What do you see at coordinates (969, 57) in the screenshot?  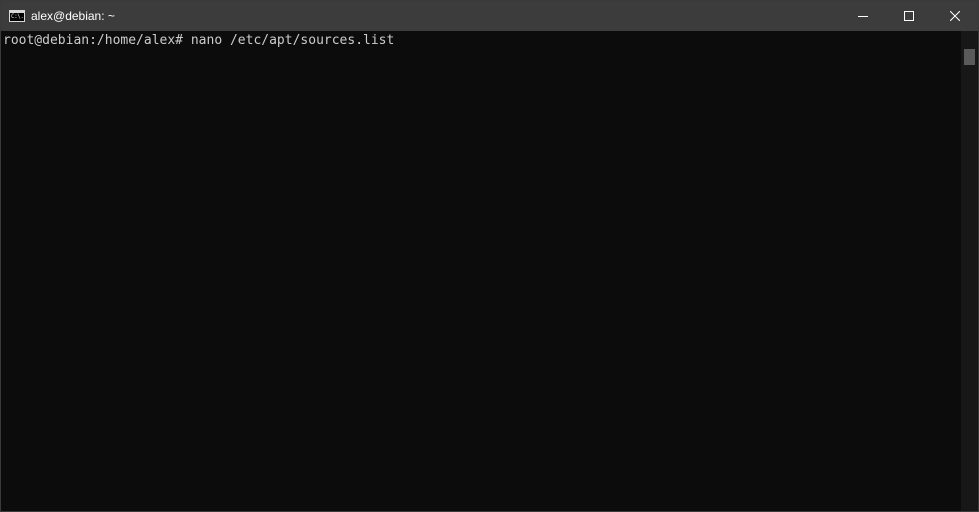 I see `scrollbar-thumb` at bounding box center [969, 57].